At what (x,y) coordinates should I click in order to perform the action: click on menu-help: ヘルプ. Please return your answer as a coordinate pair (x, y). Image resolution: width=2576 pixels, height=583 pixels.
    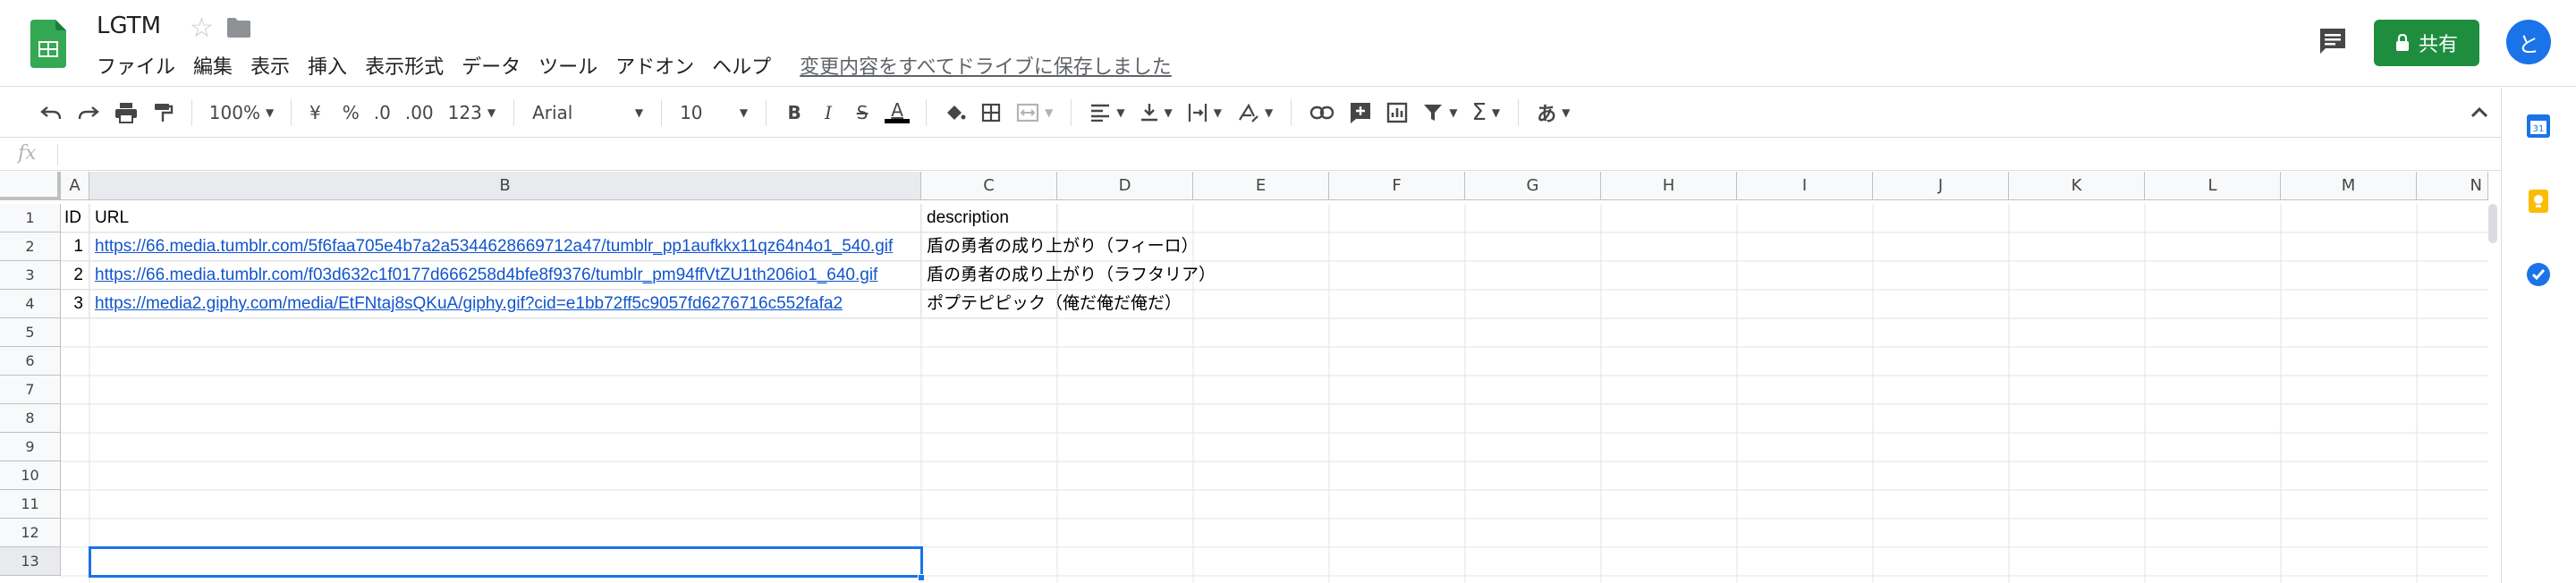
    Looking at the image, I should click on (741, 65).